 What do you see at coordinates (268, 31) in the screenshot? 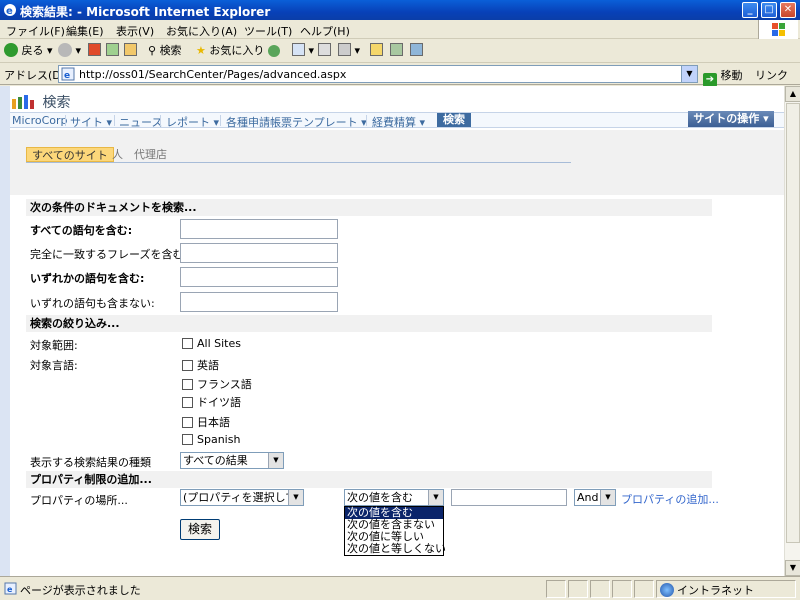
I see `menu-tools: ツール(T)` at bounding box center [268, 31].